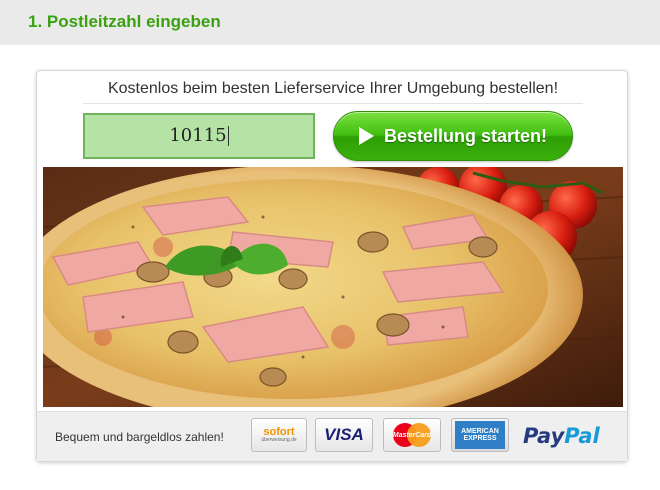 The image size is (660, 490). I want to click on sofort-sub: überweisung.de, so click(279, 440).